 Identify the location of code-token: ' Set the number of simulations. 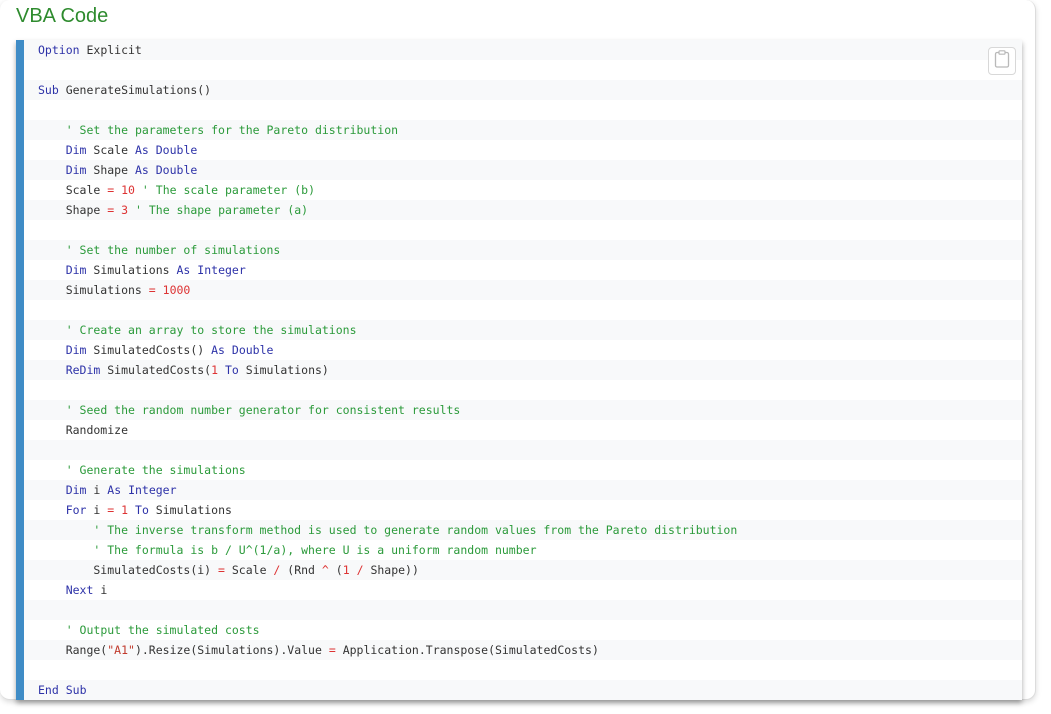
(173, 250).